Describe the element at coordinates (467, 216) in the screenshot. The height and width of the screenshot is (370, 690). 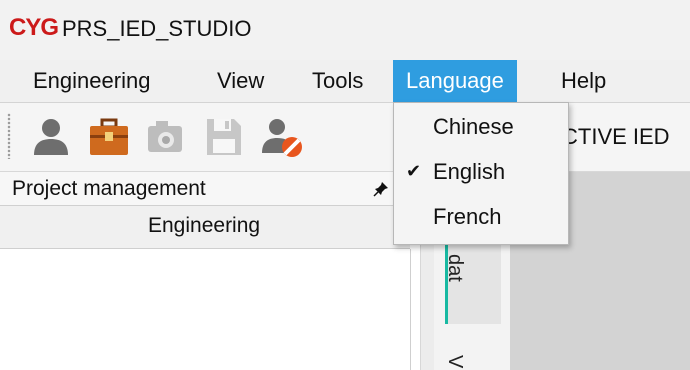
I see `language-option-french-label: French` at that location.